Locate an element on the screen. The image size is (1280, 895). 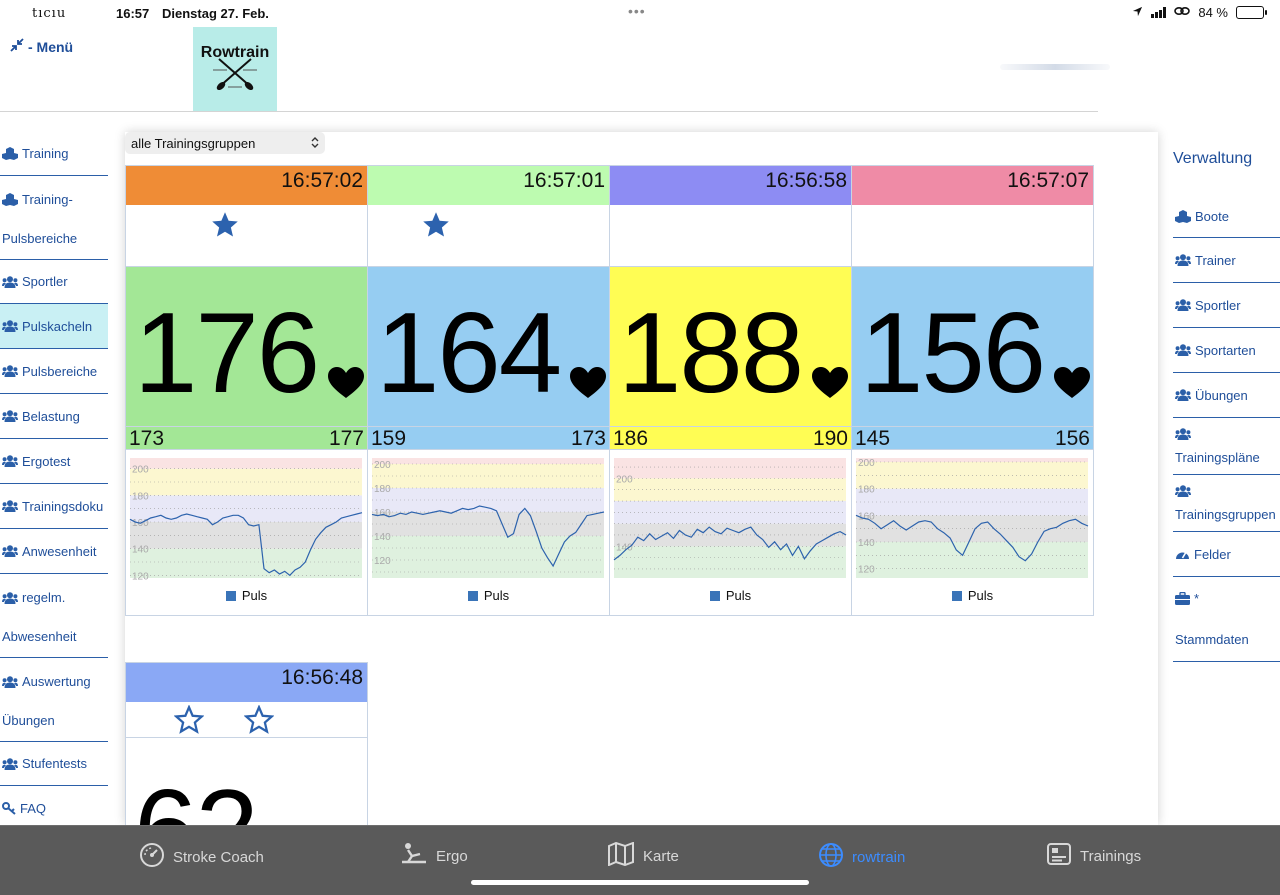
legend-swatch is located at coordinates (472, 596).